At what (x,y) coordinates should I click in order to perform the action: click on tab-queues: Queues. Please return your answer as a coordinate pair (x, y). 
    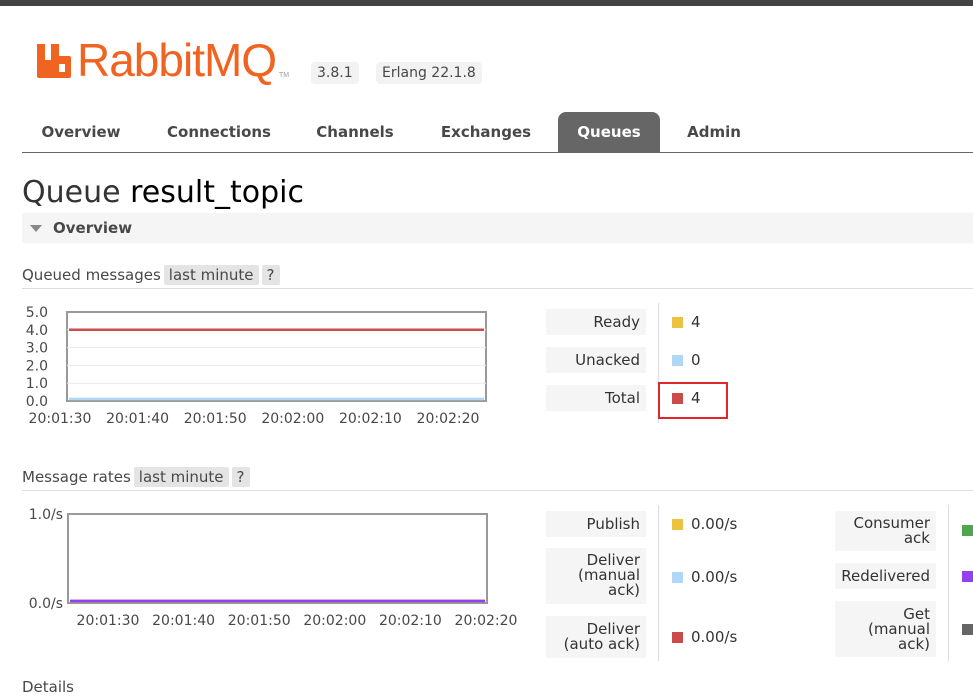
    Looking at the image, I should click on (609, 132).